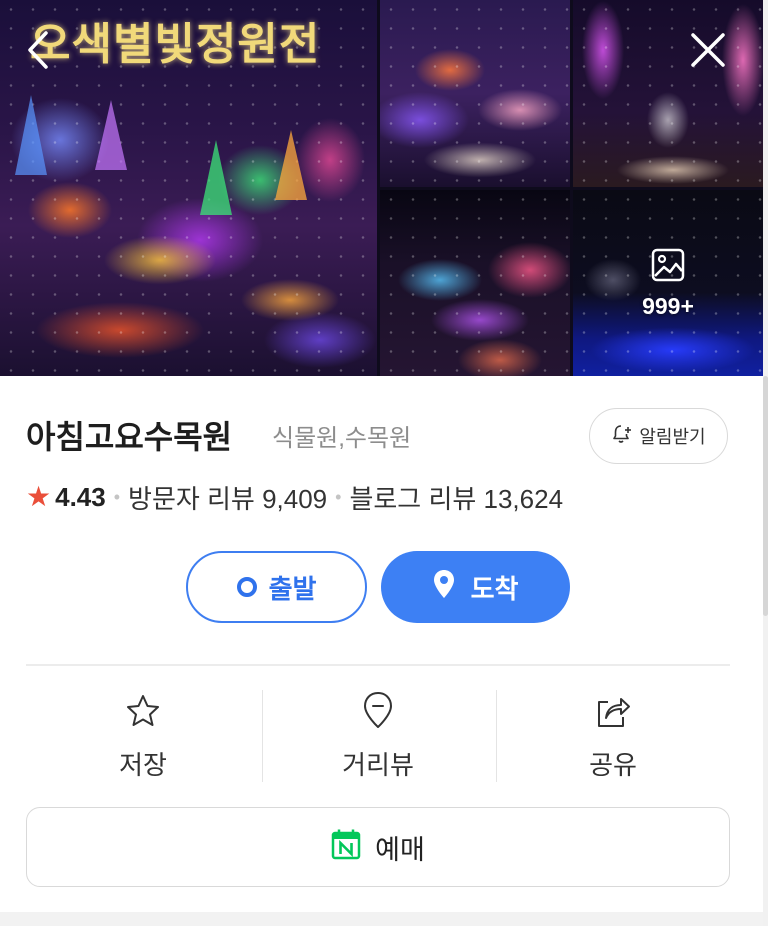  Describe the element at coordinates (227, 497) in the screenshot. I see `visitor-reviews-link: 방문자 리뷰 9,409` at that location.